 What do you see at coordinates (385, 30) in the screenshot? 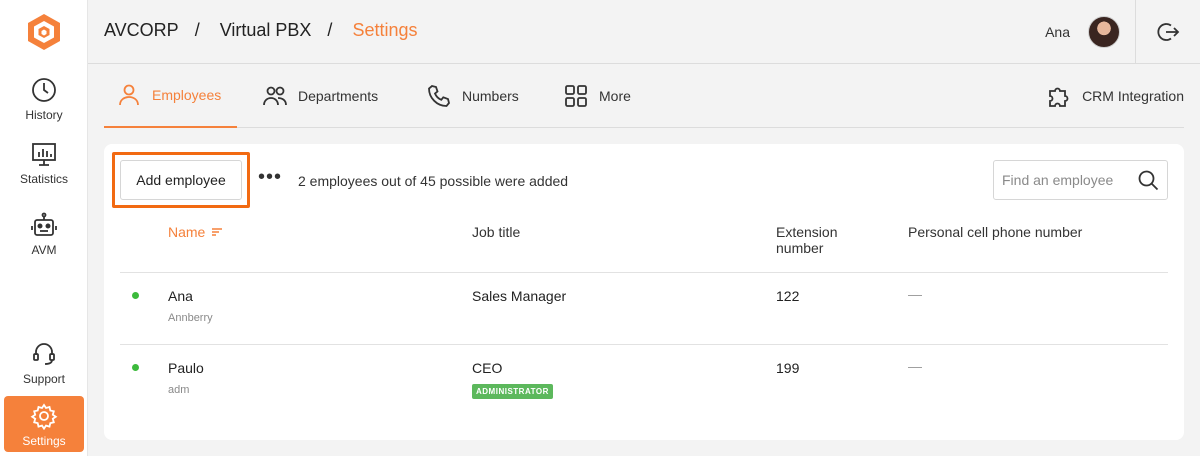
I see `breadcrumb-current: Settings` at bounding box center [385, 30].